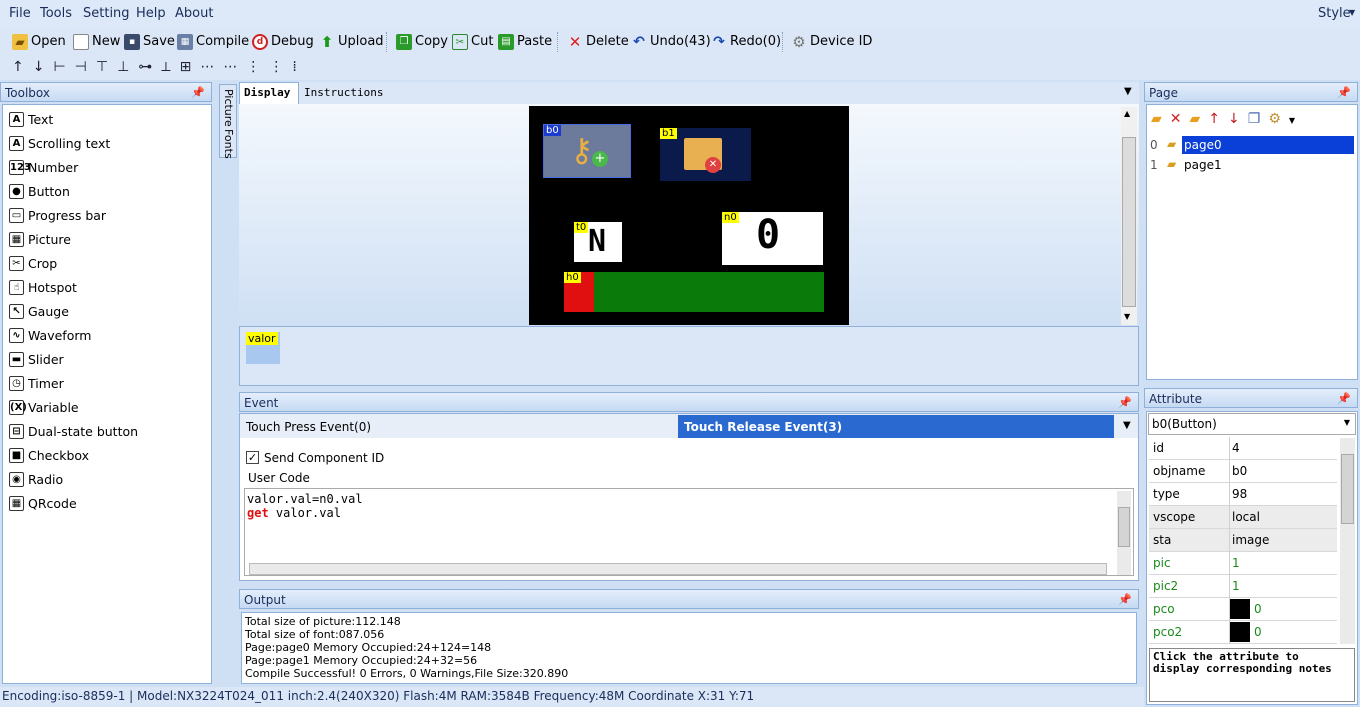 Image resolution: width=1360 pixels, height=707 pixels. What do you see at coordinates (1218, 119) in the screenshot?
I see `page-up-icon: ↑` at bounding box center [1218, 119].